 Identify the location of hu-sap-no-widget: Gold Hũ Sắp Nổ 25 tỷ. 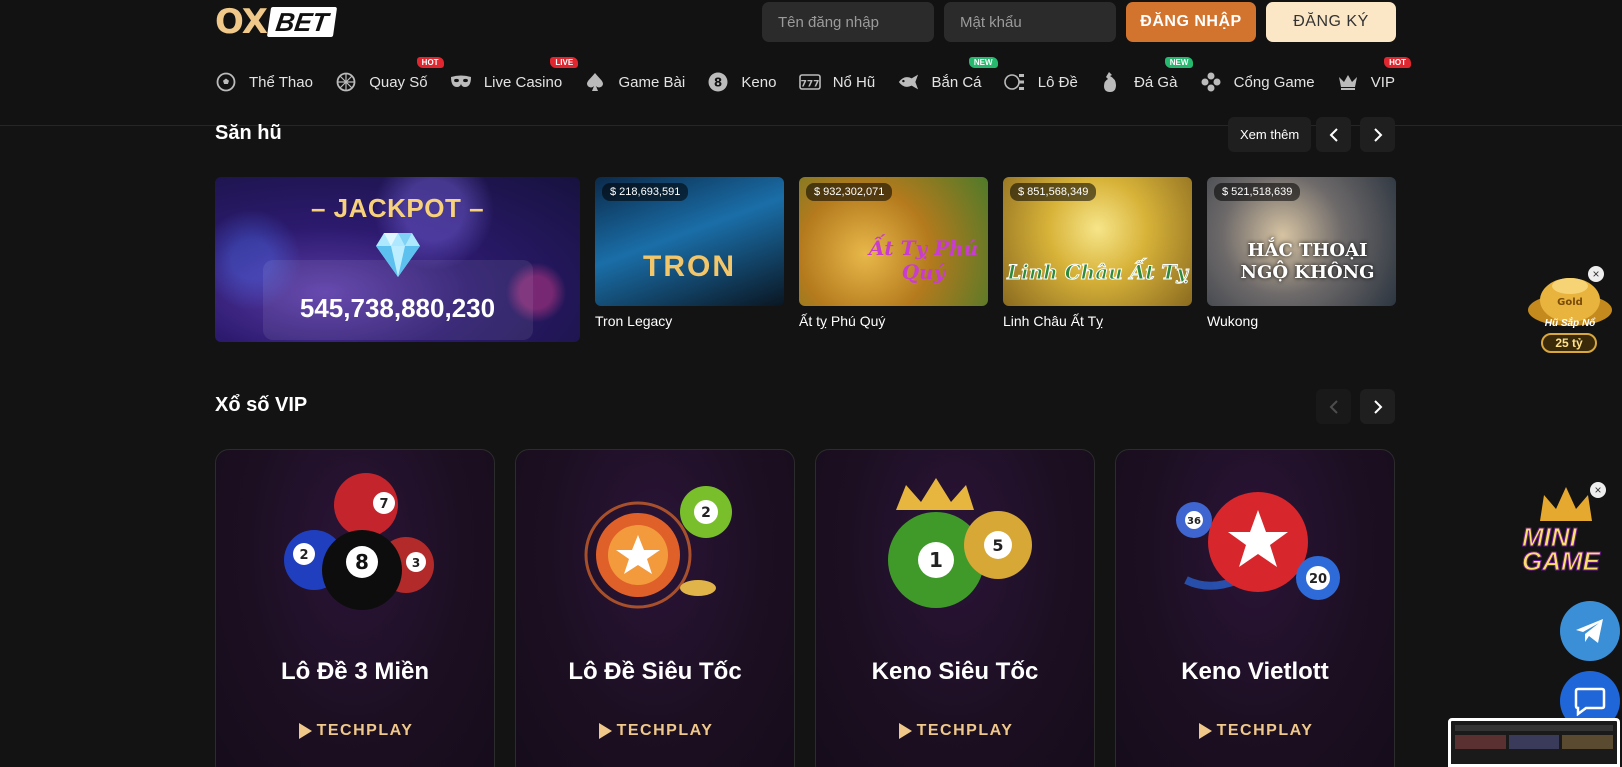
(1570, 315).